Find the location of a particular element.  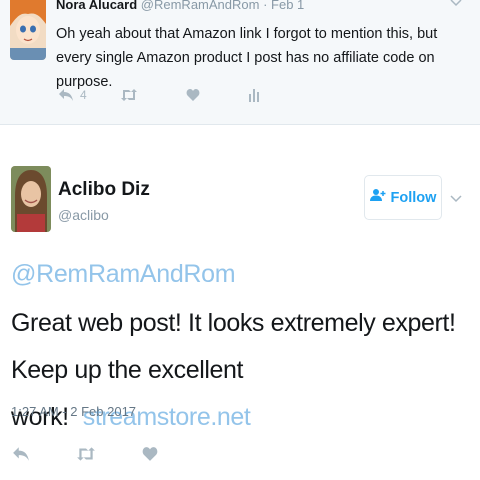

analytics-icon is located at coordinates (254, 95).